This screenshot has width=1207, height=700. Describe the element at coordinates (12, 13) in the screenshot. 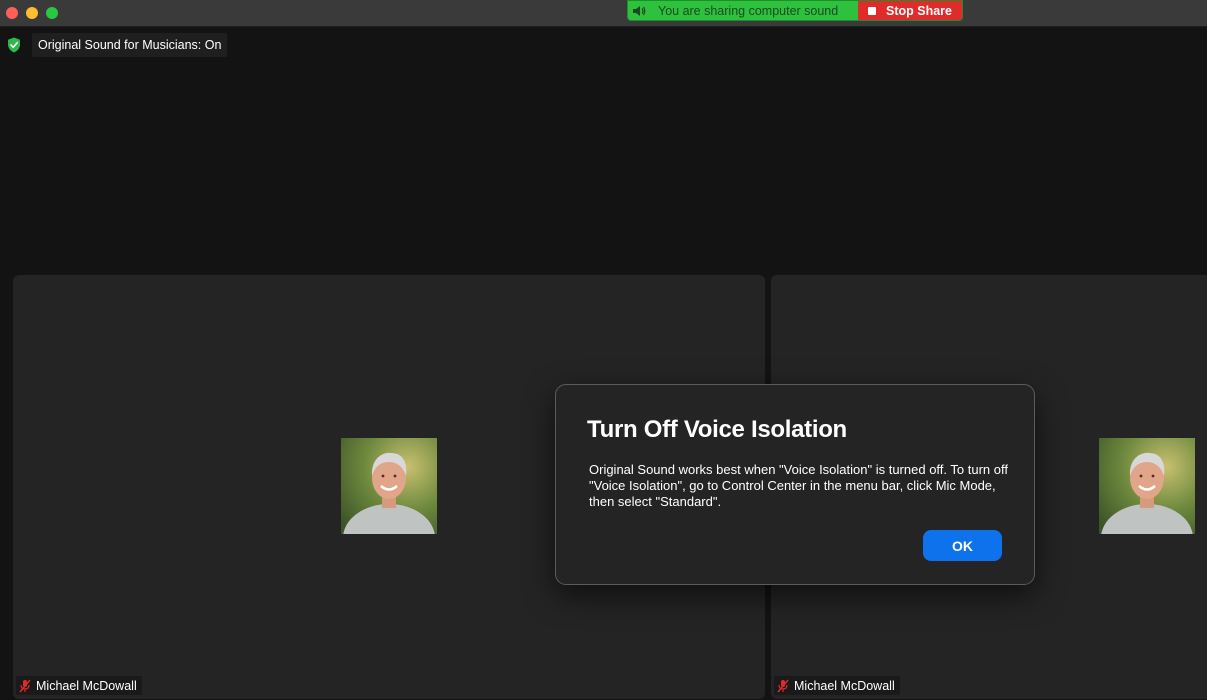

I see `close-window-button` at that location.